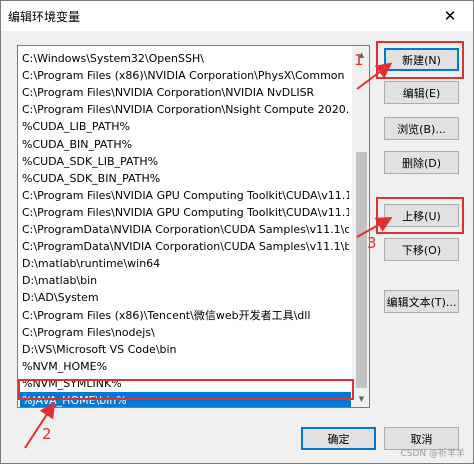 The image size is (474, 465). I want to click on watermark: CSDN @祈羊羊, so click(432, 454).